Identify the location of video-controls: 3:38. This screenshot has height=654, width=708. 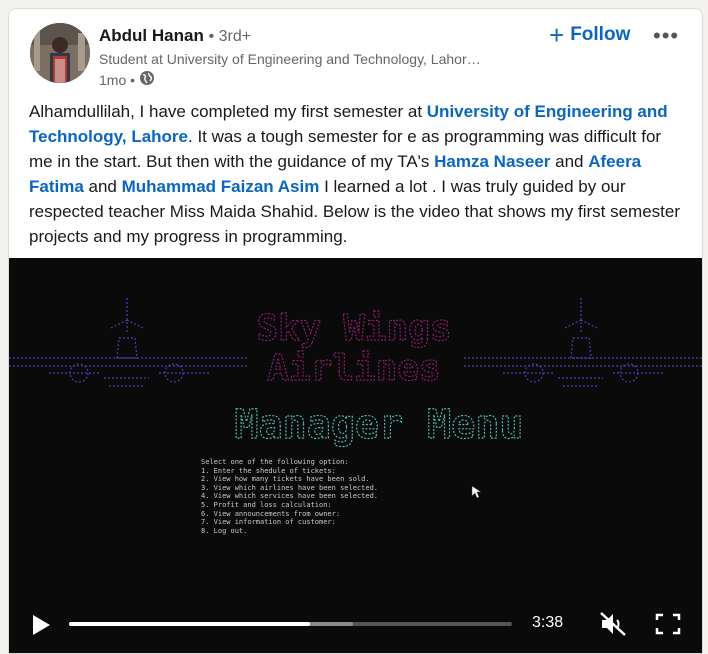
(355, 624).